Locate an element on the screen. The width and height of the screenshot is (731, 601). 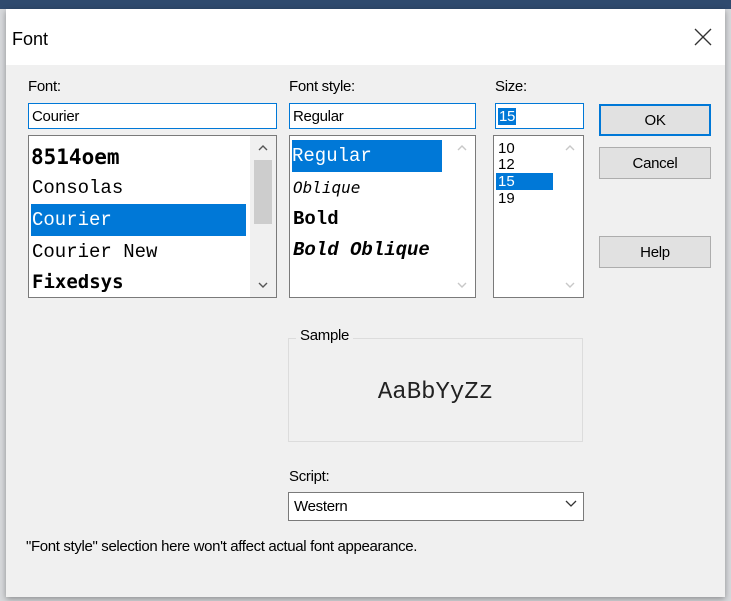
size-list-scrollbar is located at coordinates (570, 216).